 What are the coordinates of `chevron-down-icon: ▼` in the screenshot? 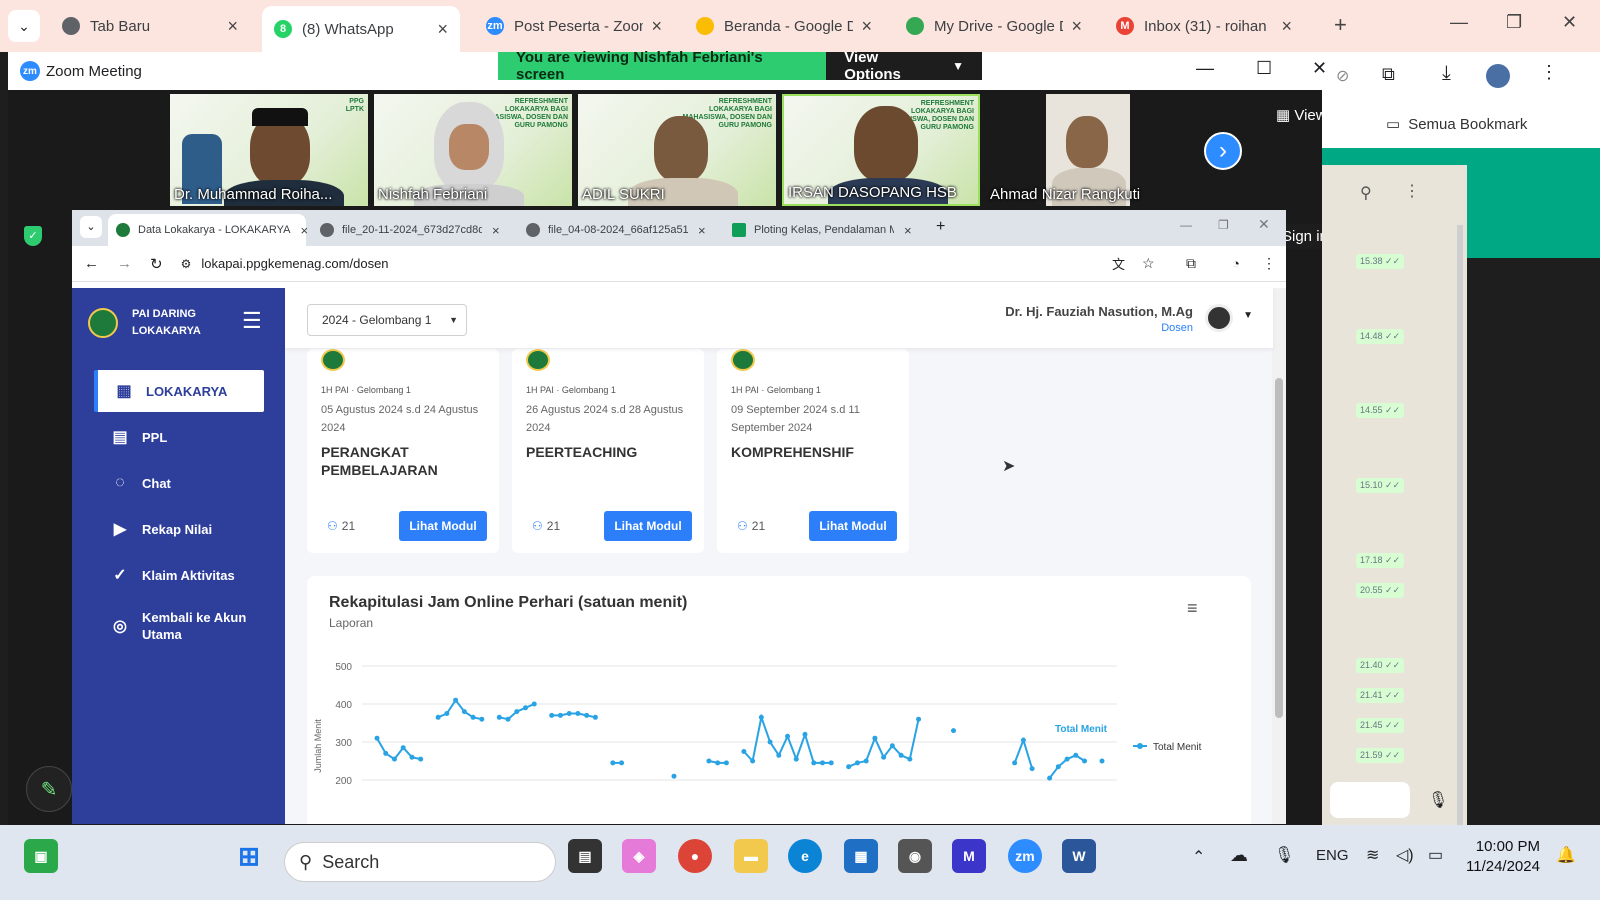 It's located at (1248, 315).